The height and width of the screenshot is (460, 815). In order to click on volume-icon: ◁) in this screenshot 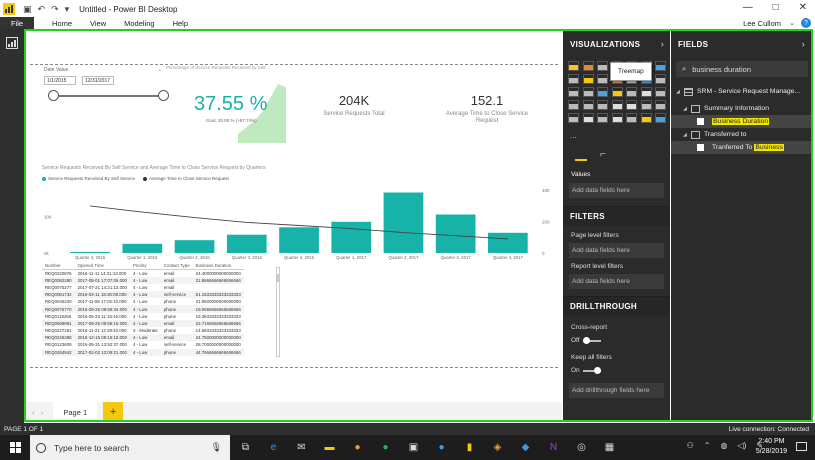, I will do `click(741, 445)`.